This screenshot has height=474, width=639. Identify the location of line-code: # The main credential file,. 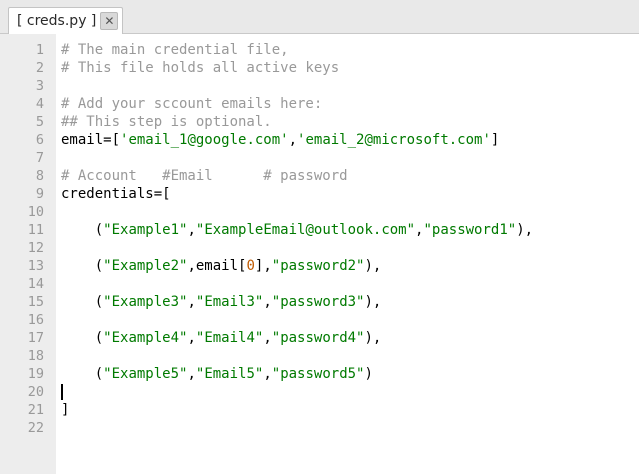
(175, 50).